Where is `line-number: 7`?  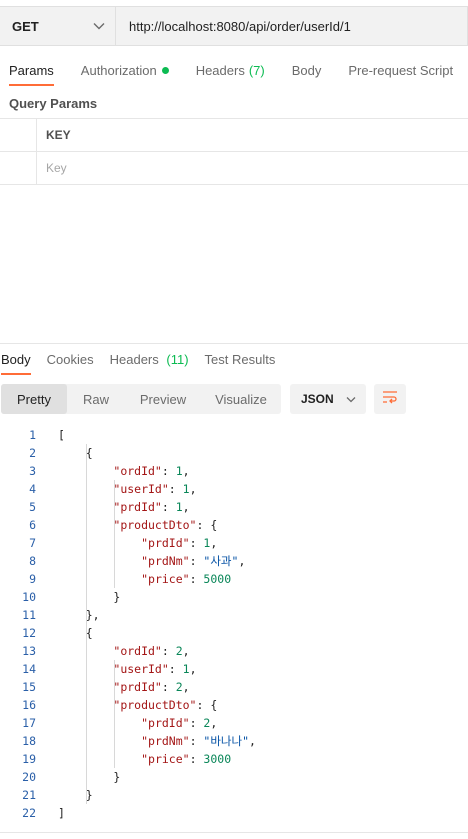
line-number: 7 is located at coordinates (32, 543).